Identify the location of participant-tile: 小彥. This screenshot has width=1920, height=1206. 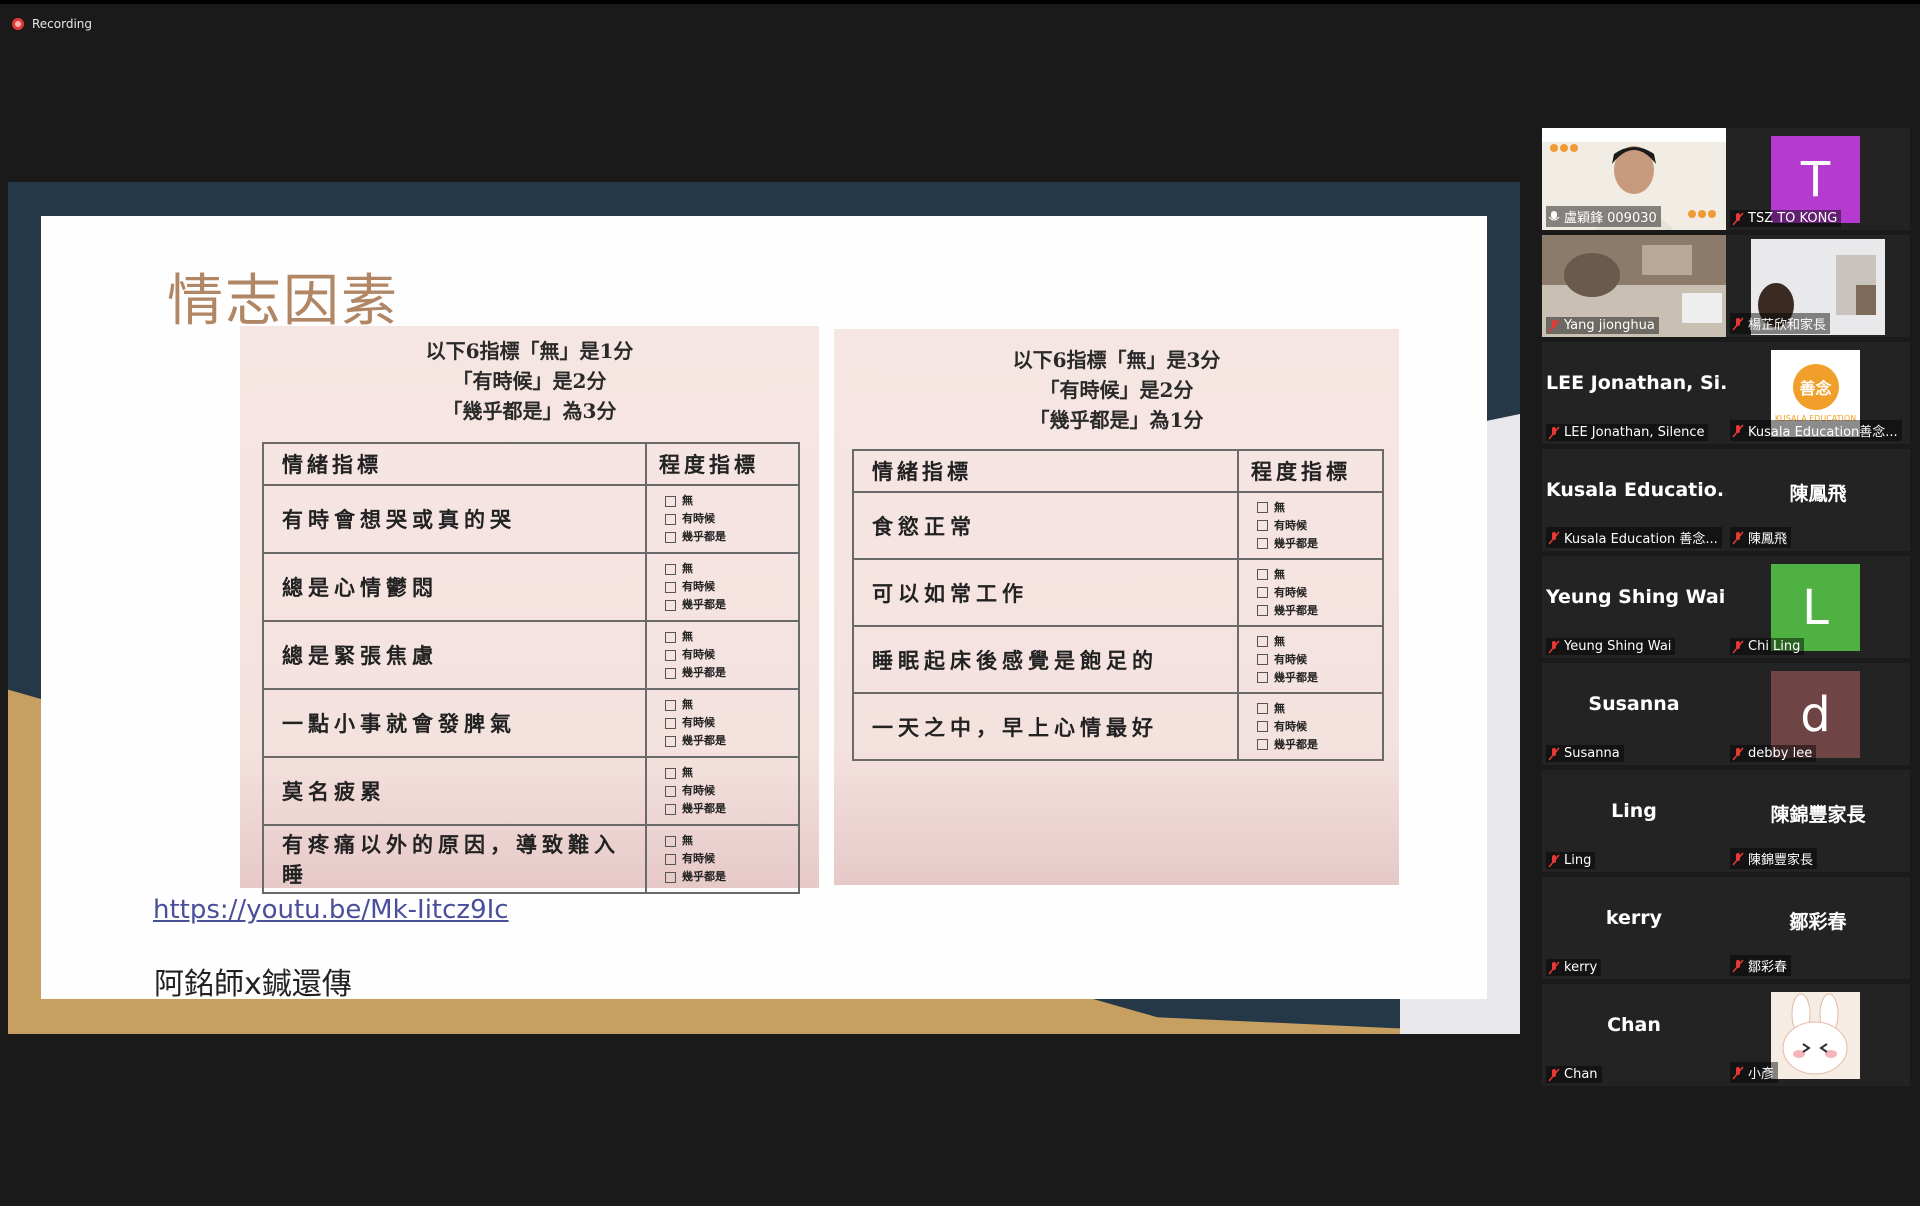
(1818, 1035).